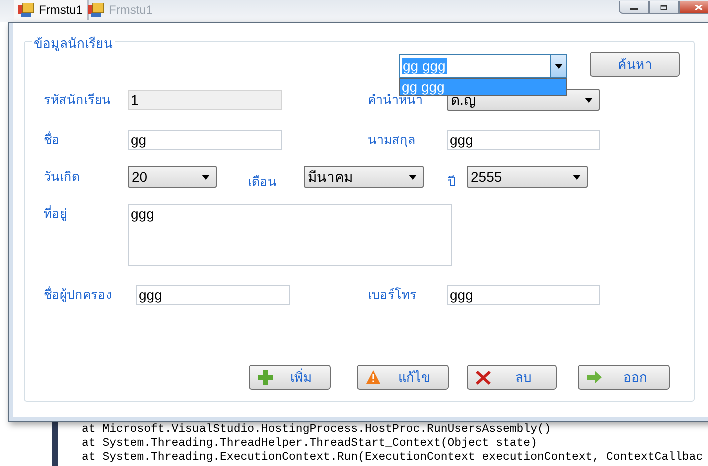 The width and height of the screenshot is (708, 466). Describe the element at coordinates (62, 177) in the screenshot. I see `field-label: วันเกิด` at that location.